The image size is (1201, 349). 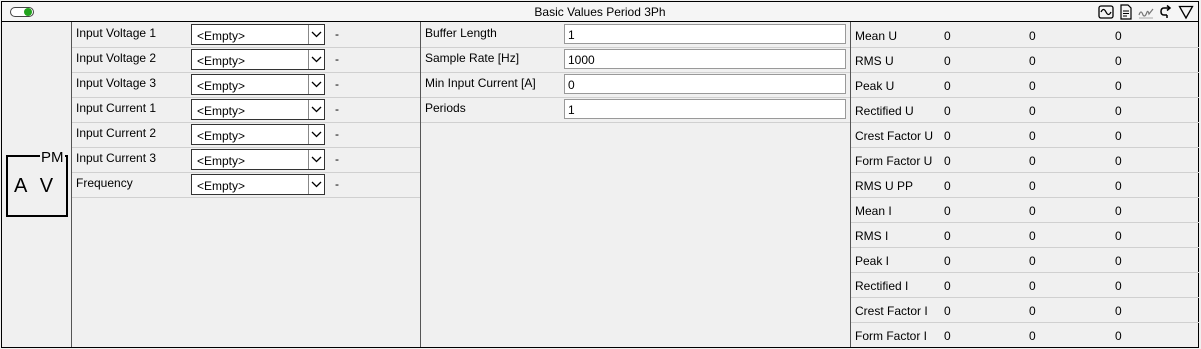 What do you see at coordinates (1025, 135) in the screenshot?
I see `result-row: Crest Factor U 0 0 0` at bounding box center [1025, 135].